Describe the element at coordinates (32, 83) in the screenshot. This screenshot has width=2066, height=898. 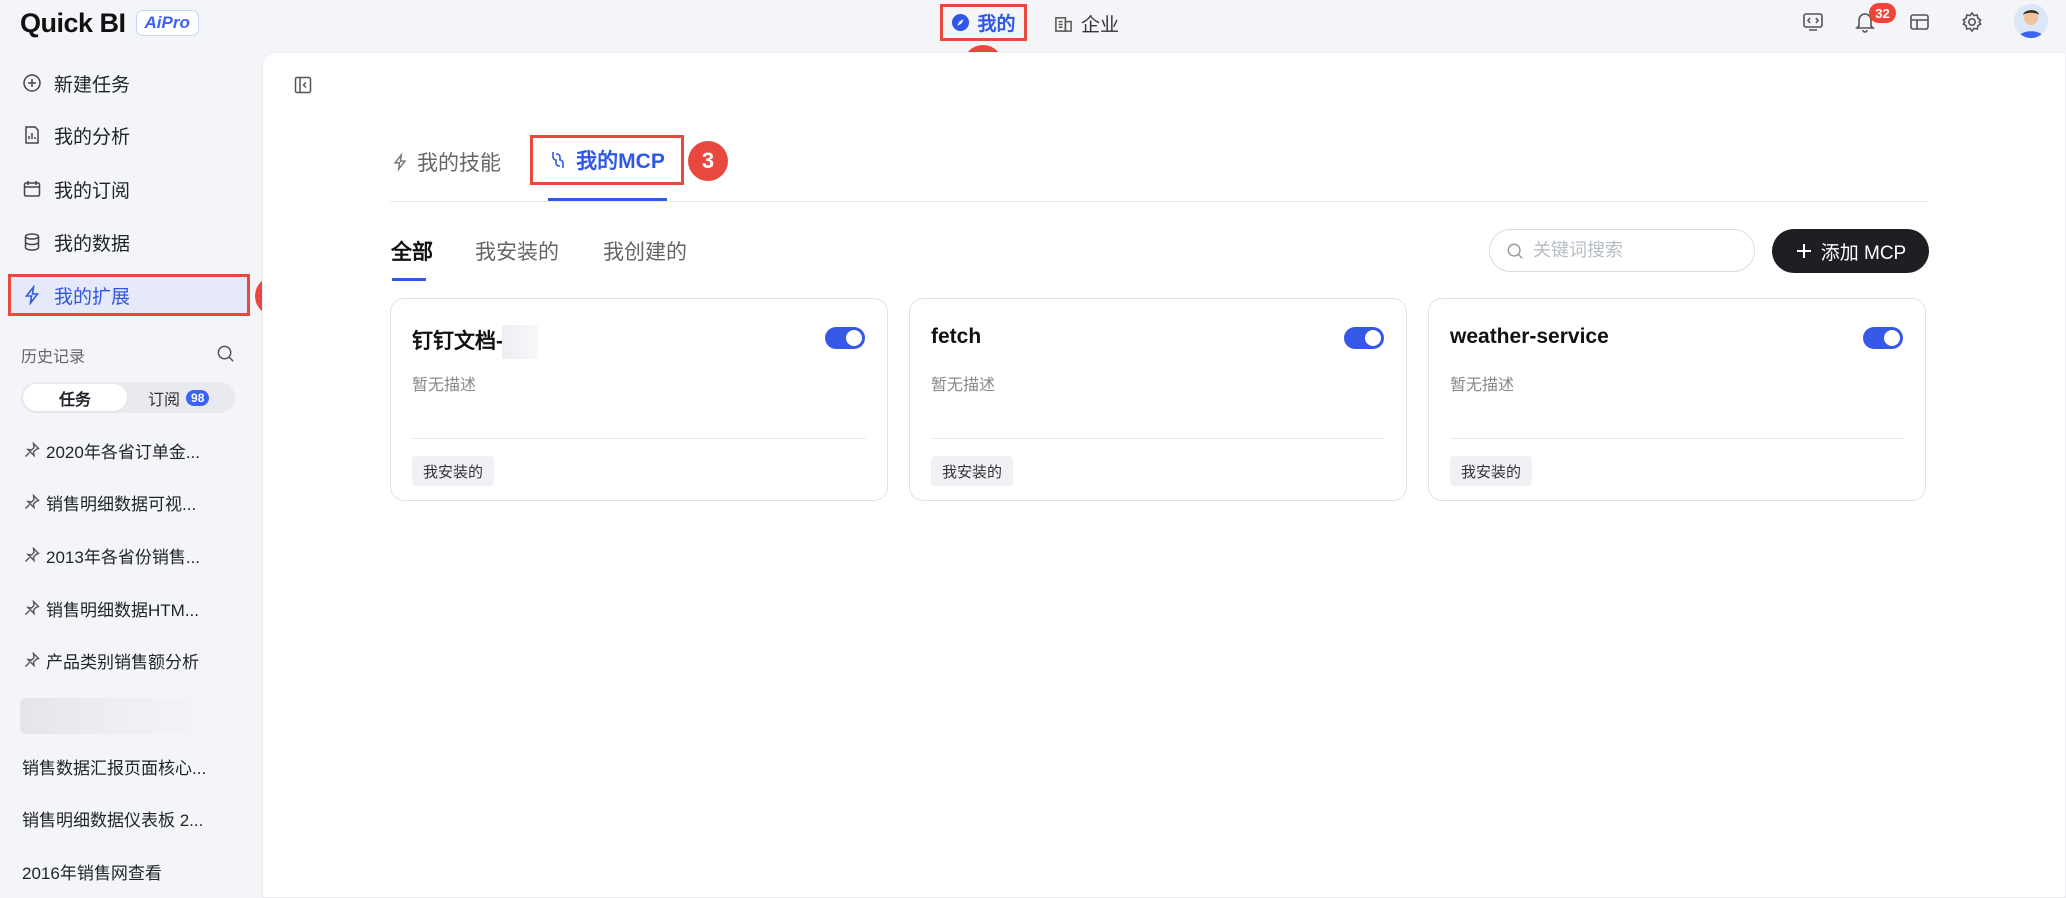
I see `plus-circle-icon` at that location.